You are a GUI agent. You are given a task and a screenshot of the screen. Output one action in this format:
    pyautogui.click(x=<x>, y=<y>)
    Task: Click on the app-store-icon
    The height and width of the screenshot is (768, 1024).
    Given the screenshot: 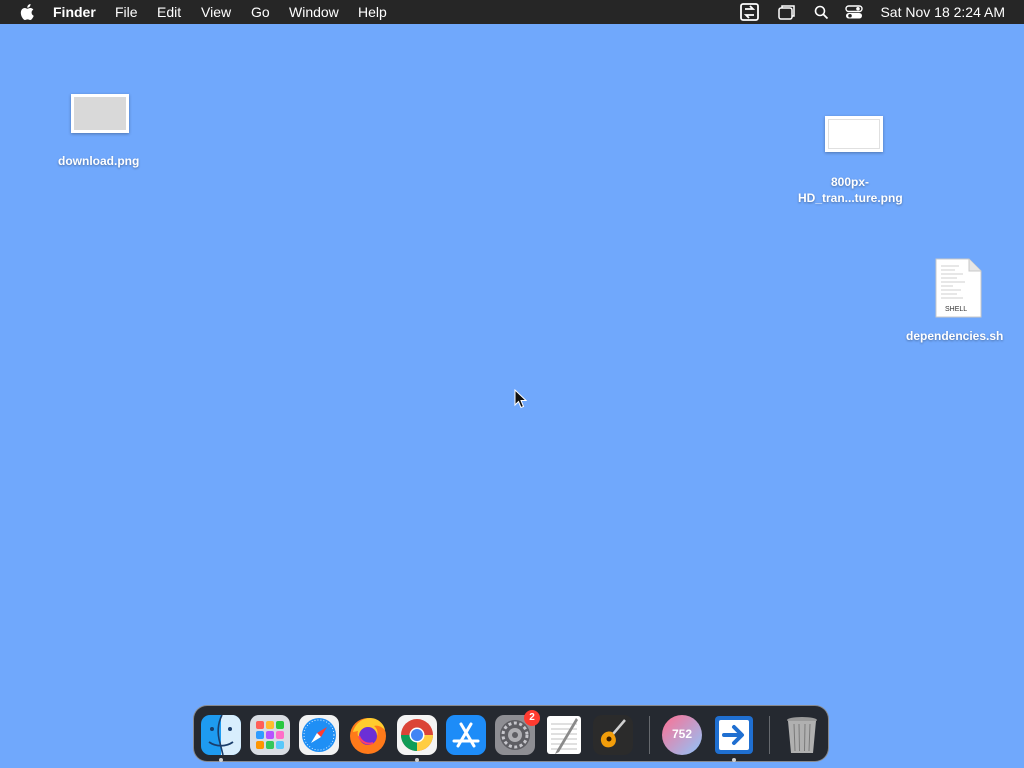 What is the action you would take?
    pyautogui.click(x=466, y=735)
    